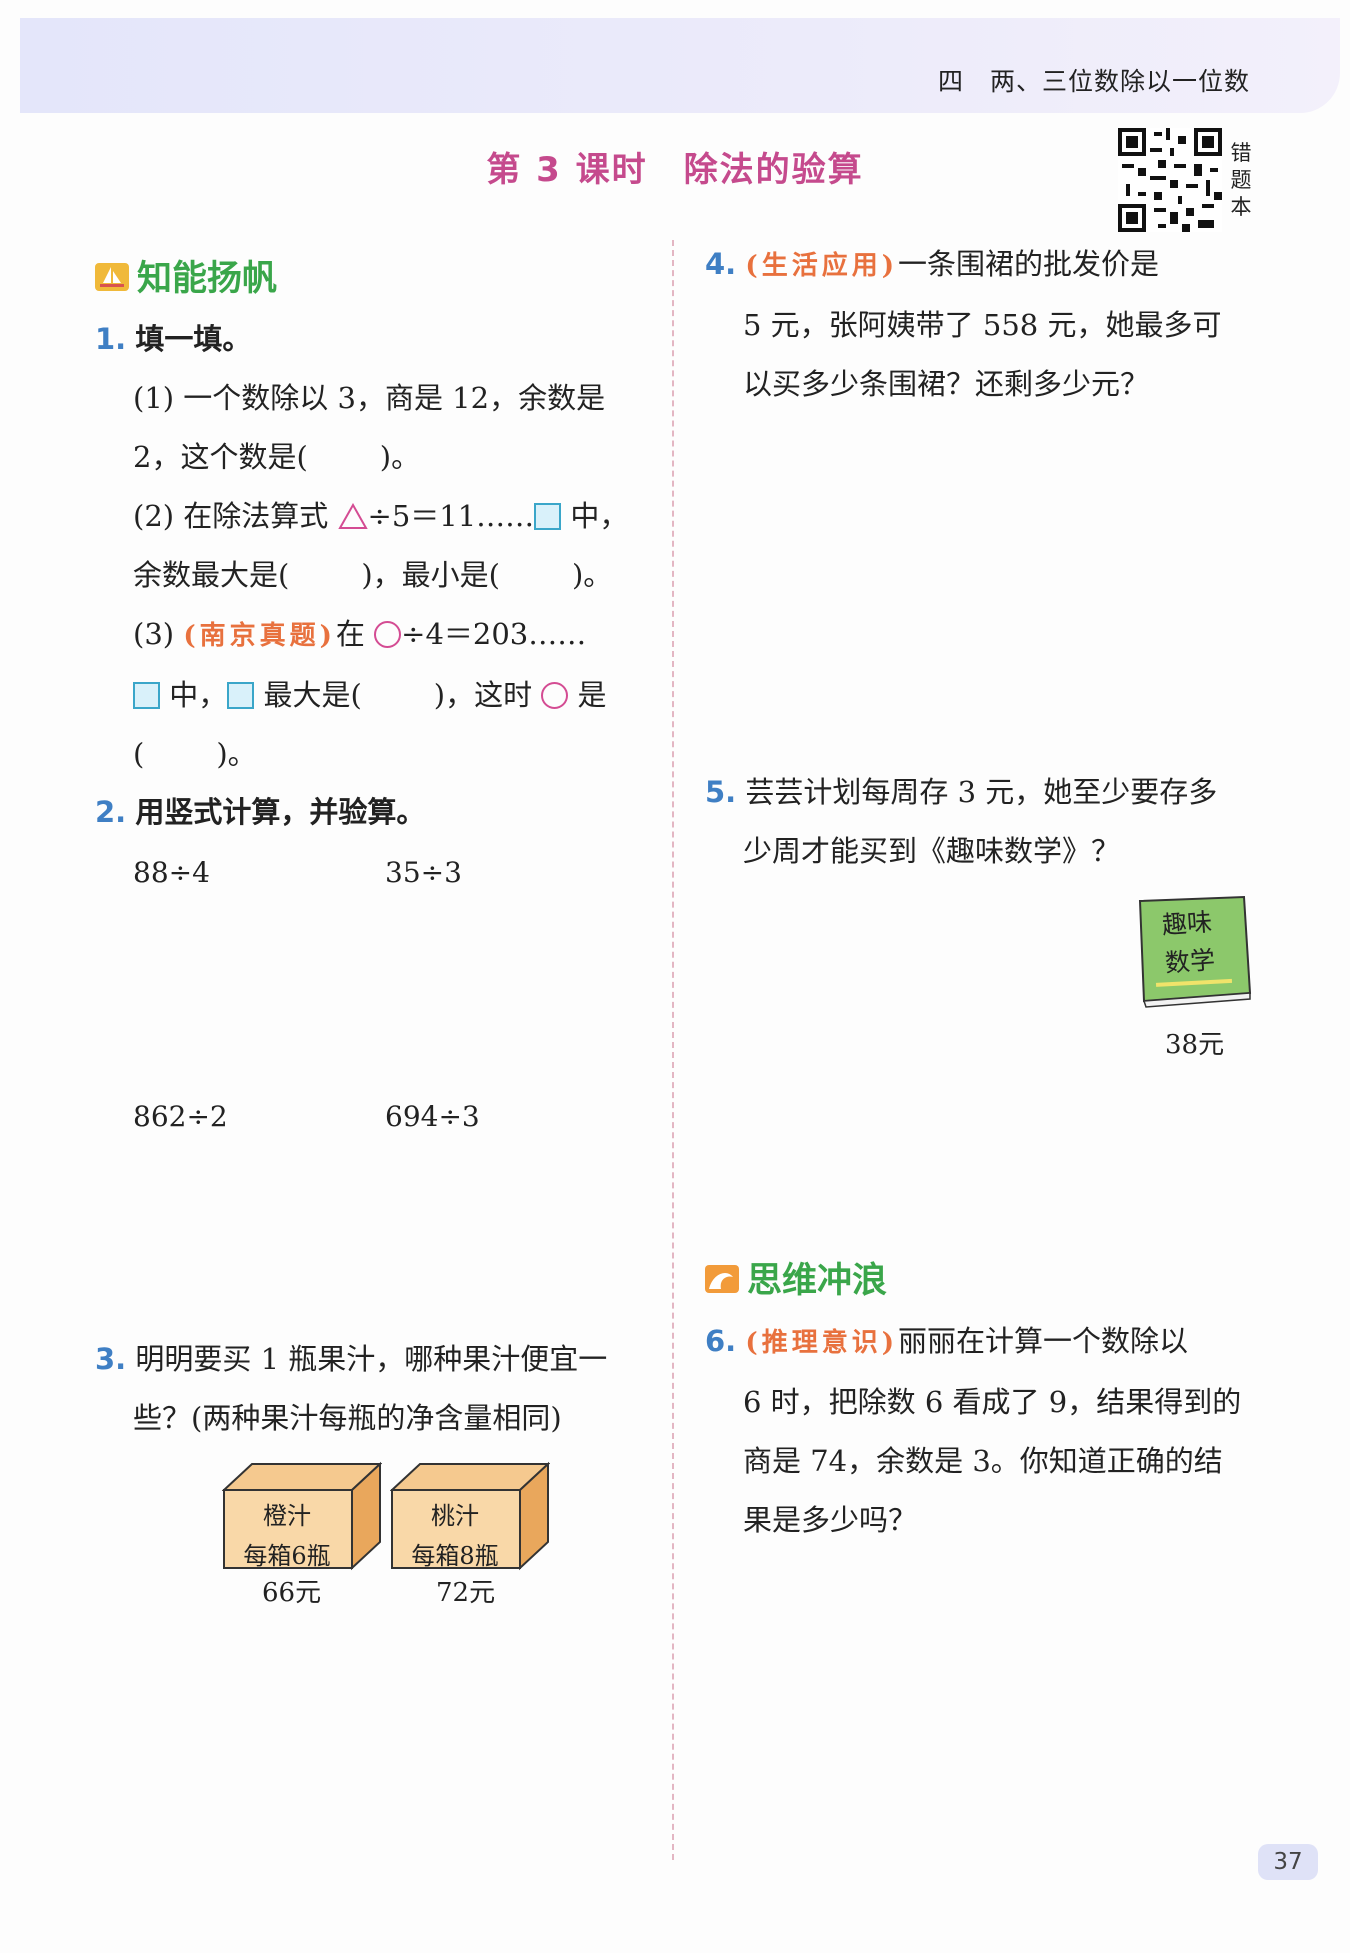 The image size is (1350, 1953). What do you see at coordinates (195, 754) in the screenshot?
I see `q1-part3-line3: ()。` at bounding box center [195, 754].